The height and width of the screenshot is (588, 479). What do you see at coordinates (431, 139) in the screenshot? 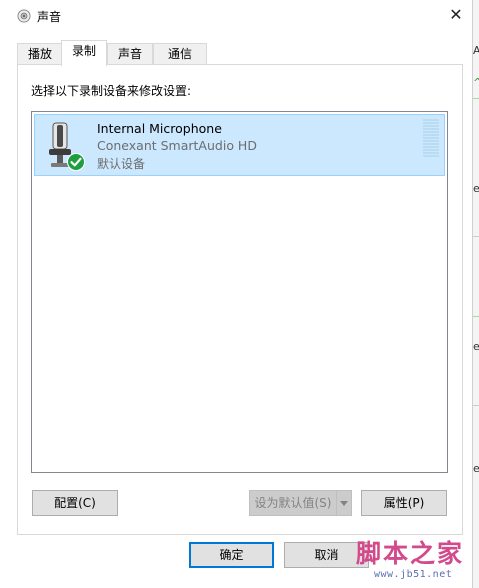
I see `level-meter` at bounding box center [431, 139].